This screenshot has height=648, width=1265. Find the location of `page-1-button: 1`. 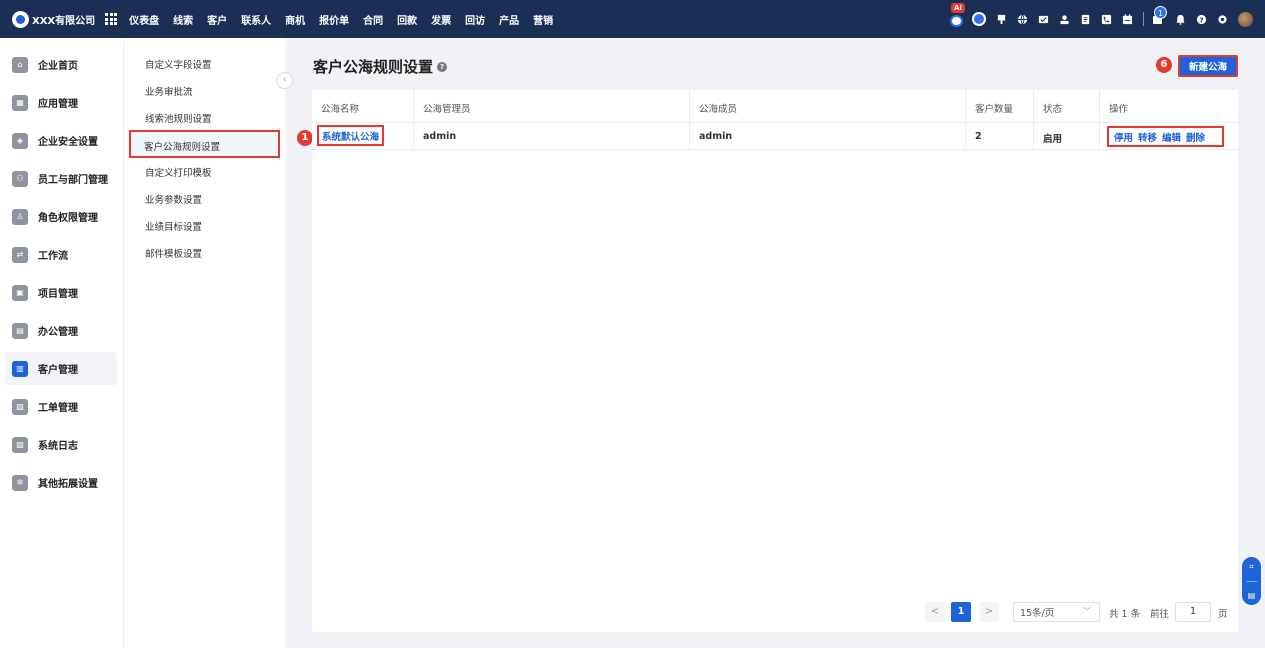

page-1-button: 1 is located at coordinates (961, 612).